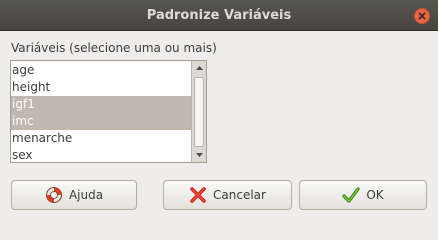  I want to click on list-item: height, so click(101, 87).